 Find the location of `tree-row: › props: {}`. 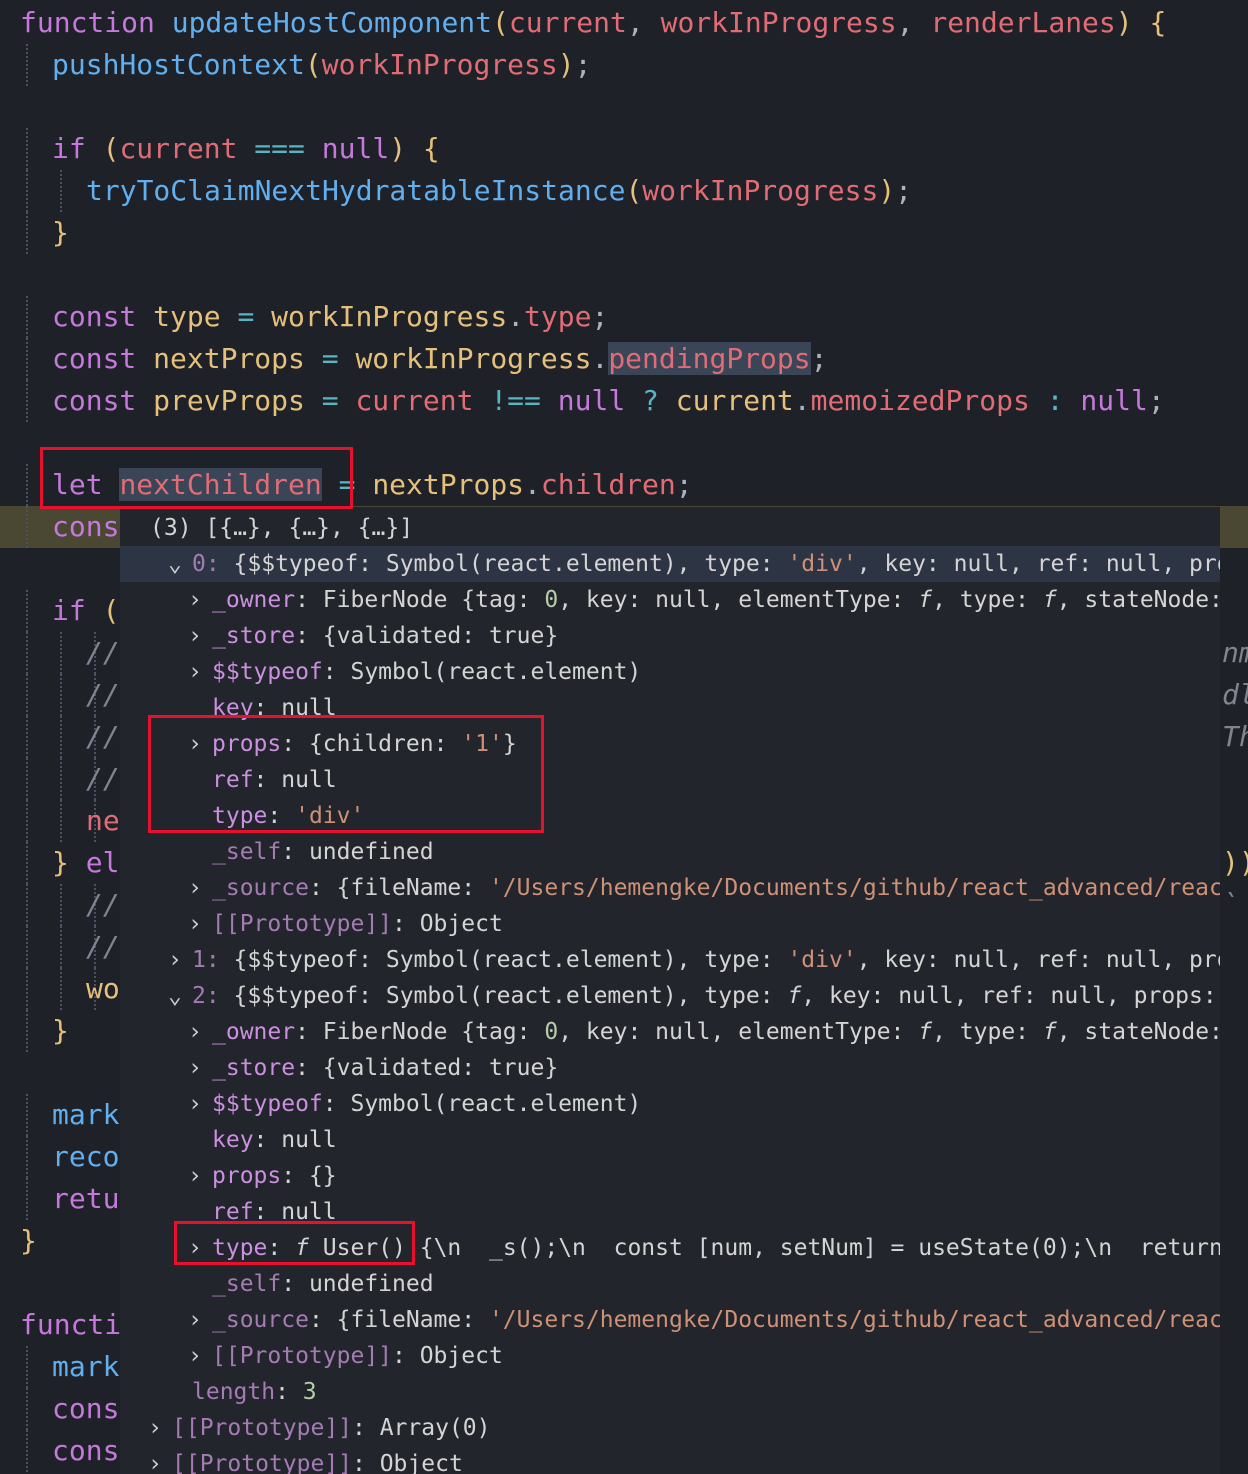

tree-row: › props: {} is located at coordinates (670, 1176).